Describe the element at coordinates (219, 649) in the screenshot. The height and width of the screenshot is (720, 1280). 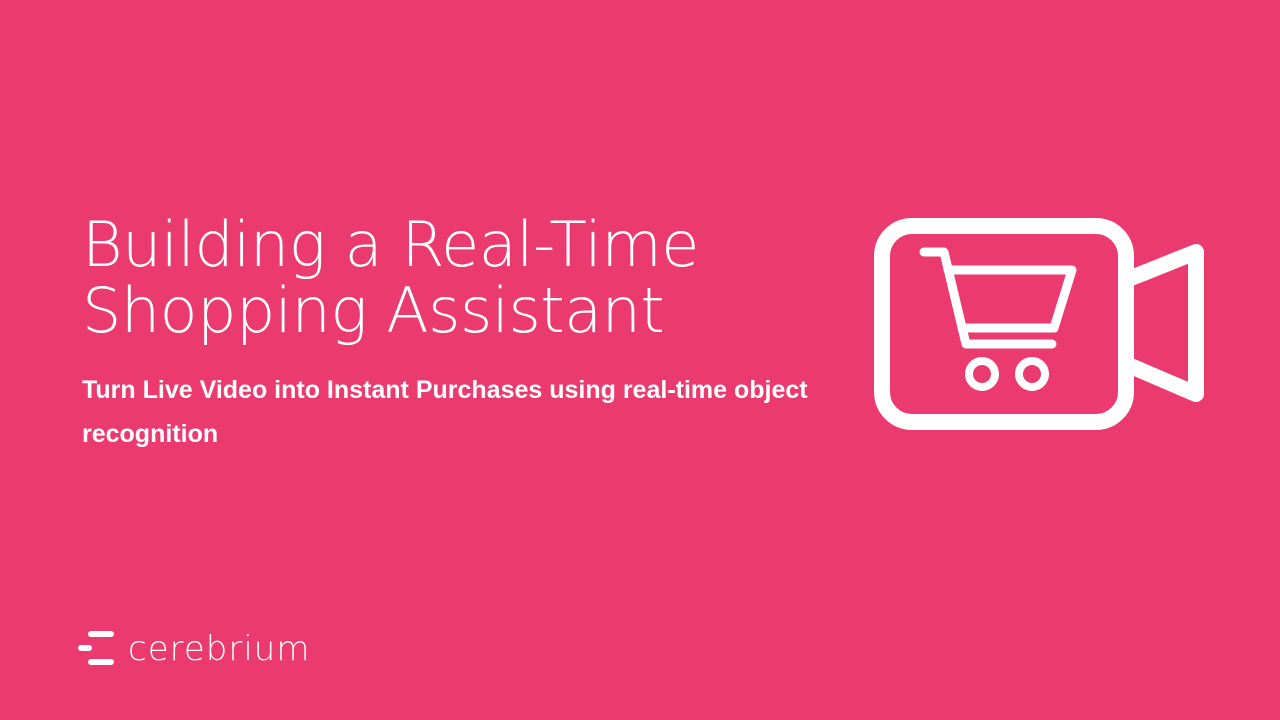
I see `brand-name: cerebrium` at that location.